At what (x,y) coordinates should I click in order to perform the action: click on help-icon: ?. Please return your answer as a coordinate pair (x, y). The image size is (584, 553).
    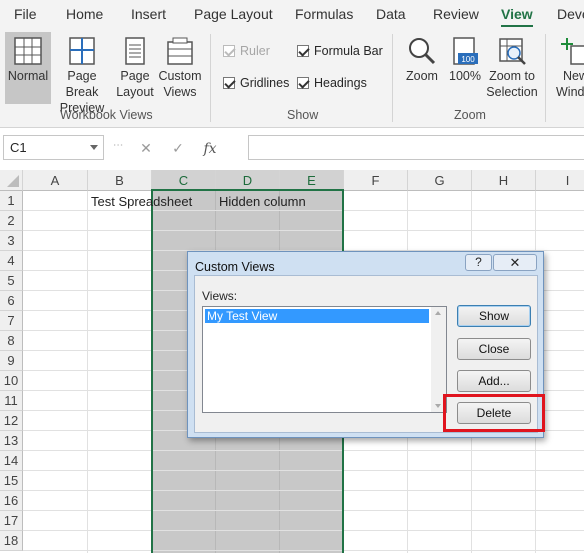
    Looking at the image, I should click on (478, 262).